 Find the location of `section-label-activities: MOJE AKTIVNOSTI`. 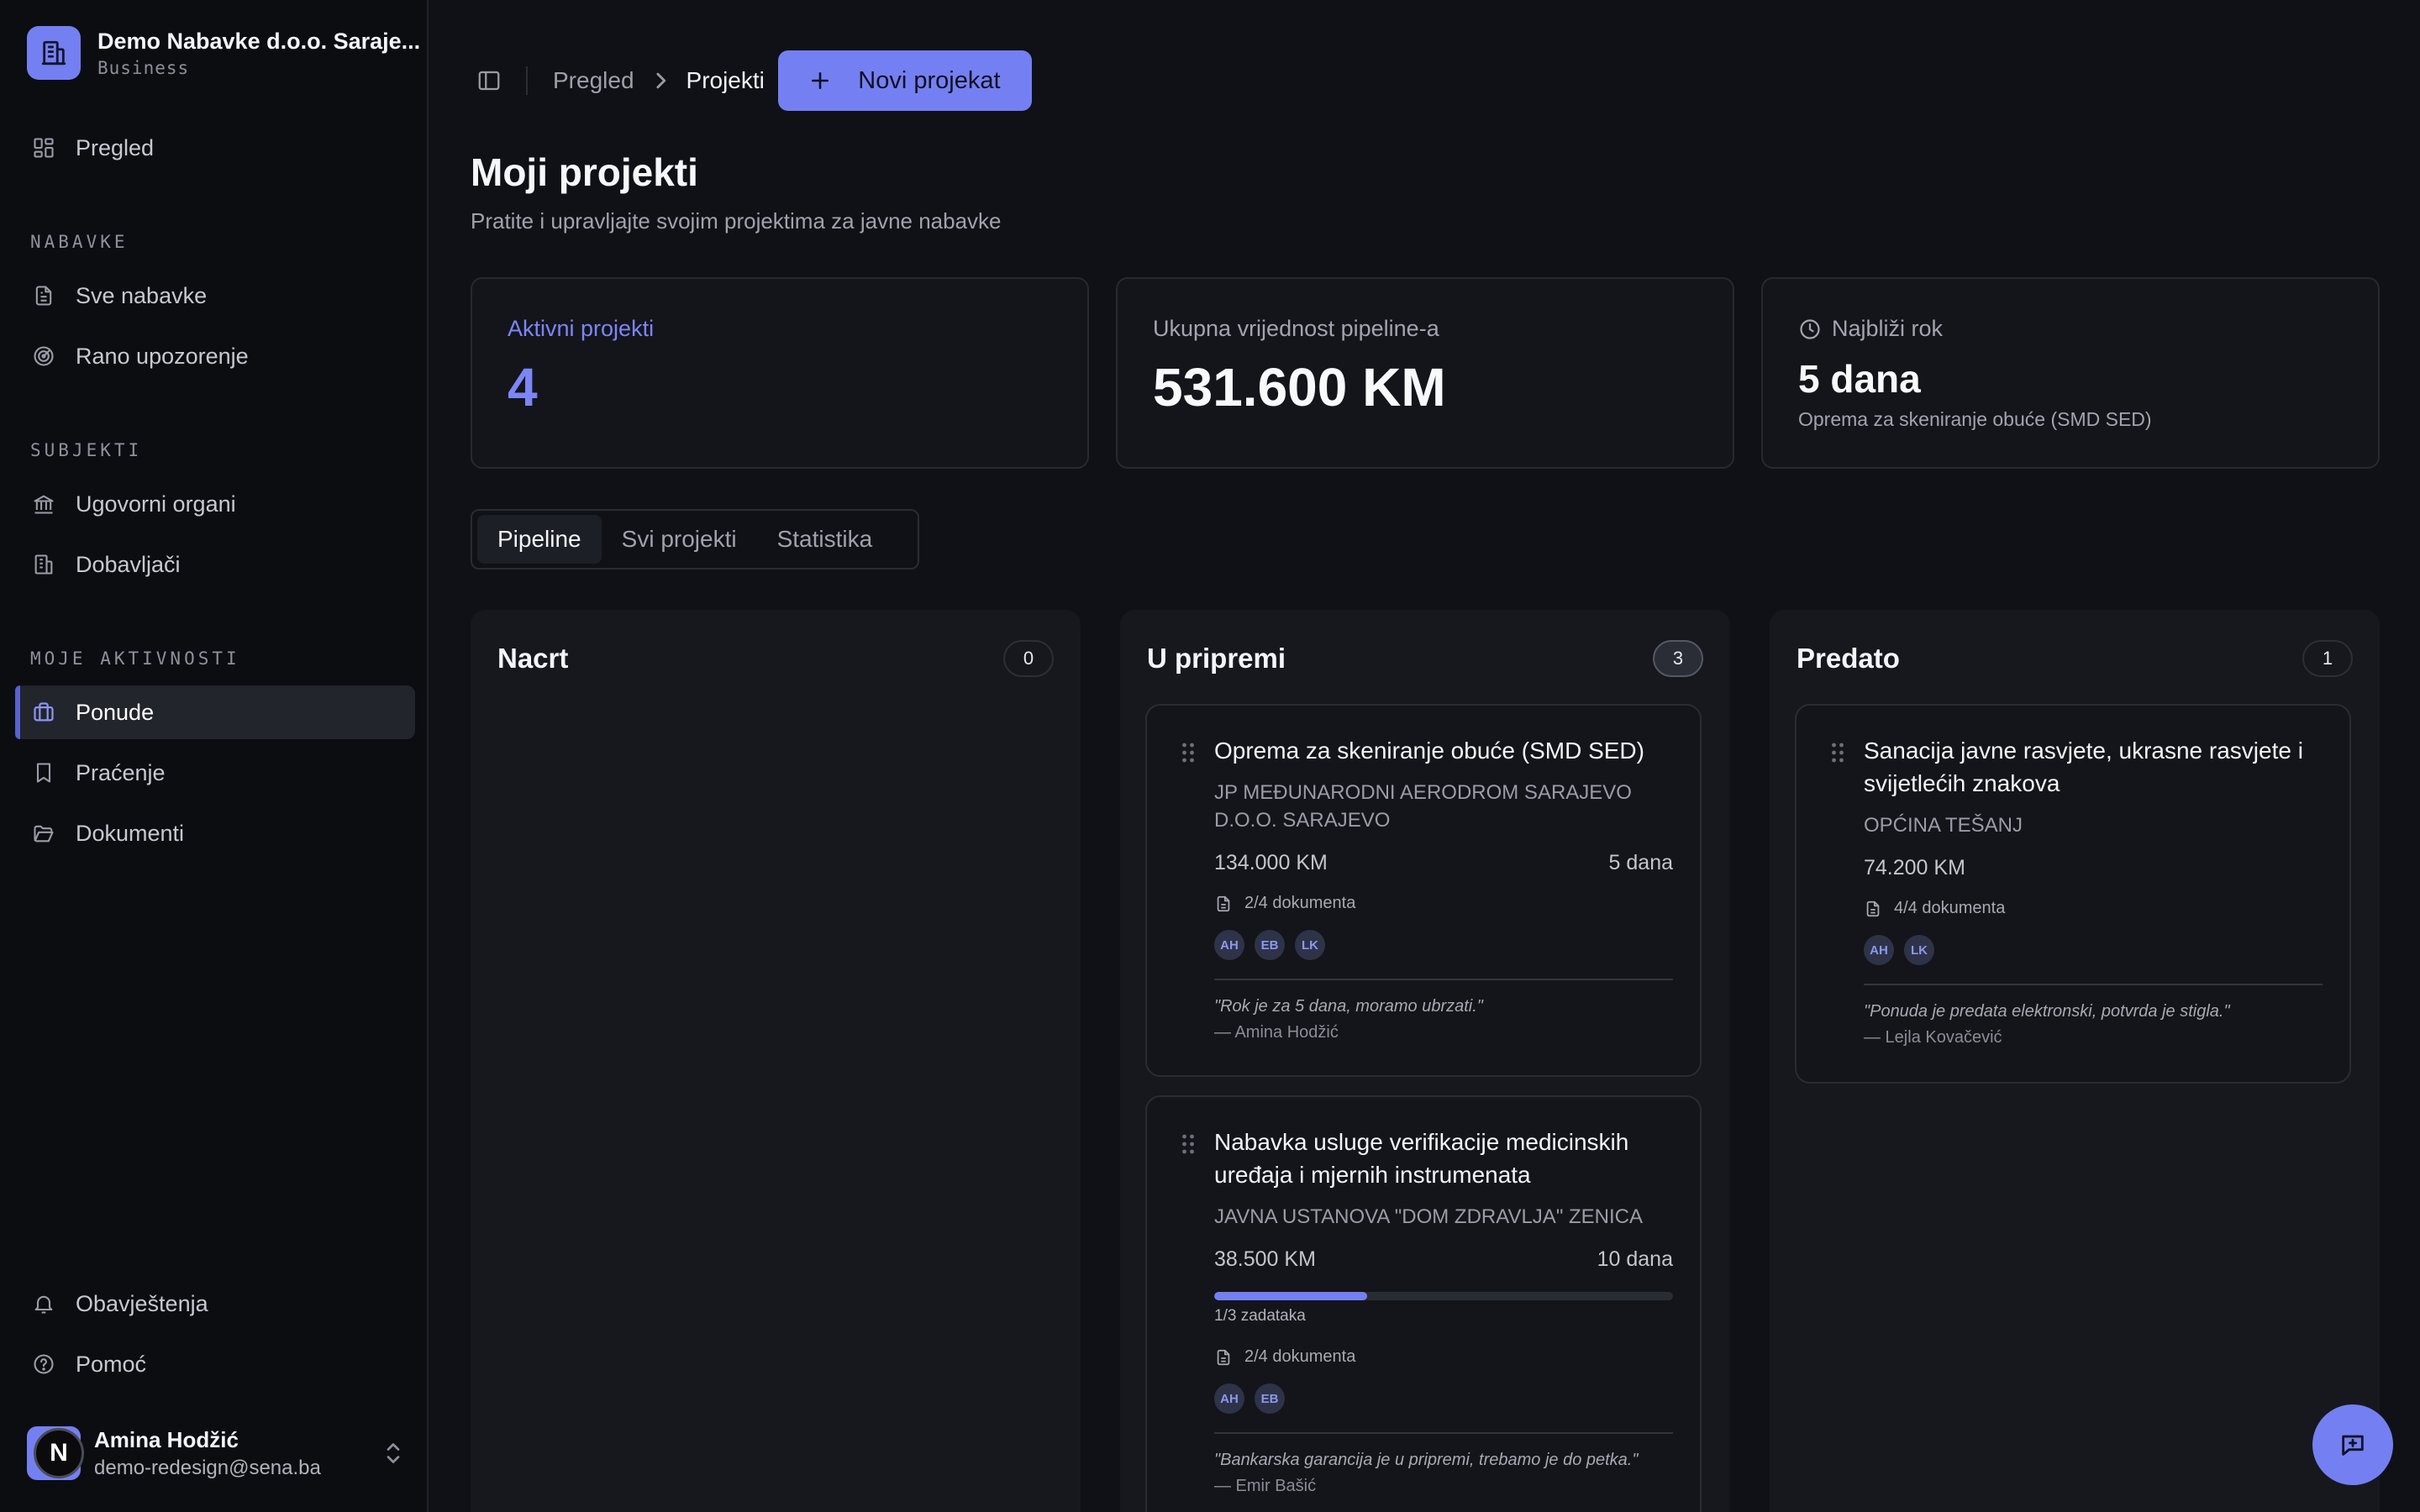

section-label-activities: MOJE AKTIVNOSTI is located at coordinates (135, 658).